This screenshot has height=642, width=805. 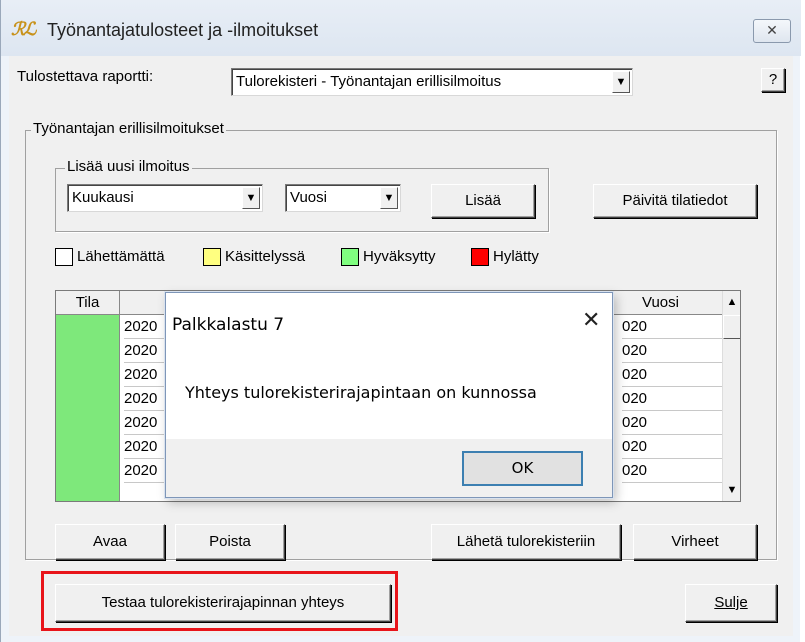 I want to click on ok-button: OK, so click(x=522, y=468).